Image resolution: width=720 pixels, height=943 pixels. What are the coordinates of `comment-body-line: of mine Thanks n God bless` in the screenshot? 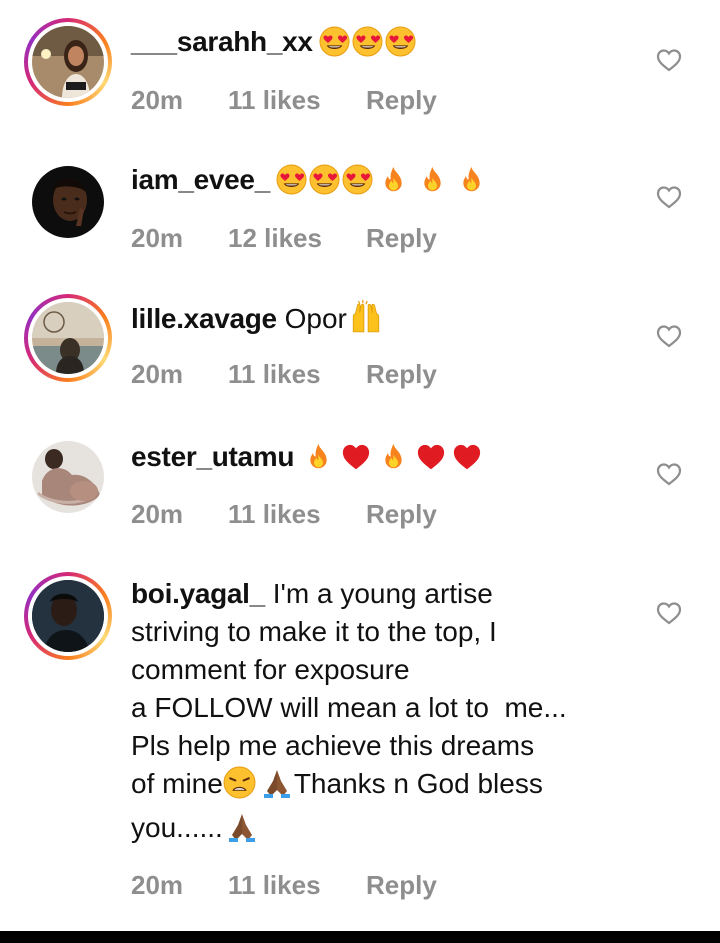 It's located at (380, 787).